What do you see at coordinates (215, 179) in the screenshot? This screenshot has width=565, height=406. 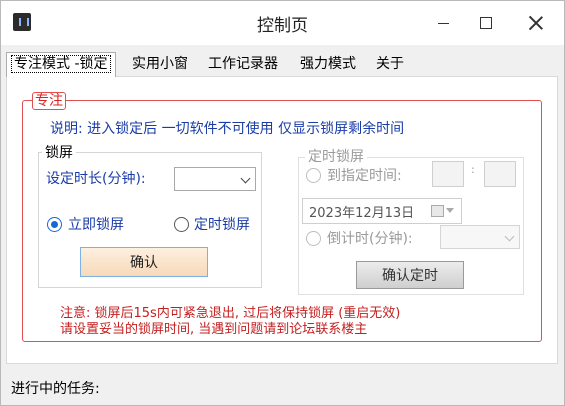 I see `duration-select` at bounding box center [215, 179].